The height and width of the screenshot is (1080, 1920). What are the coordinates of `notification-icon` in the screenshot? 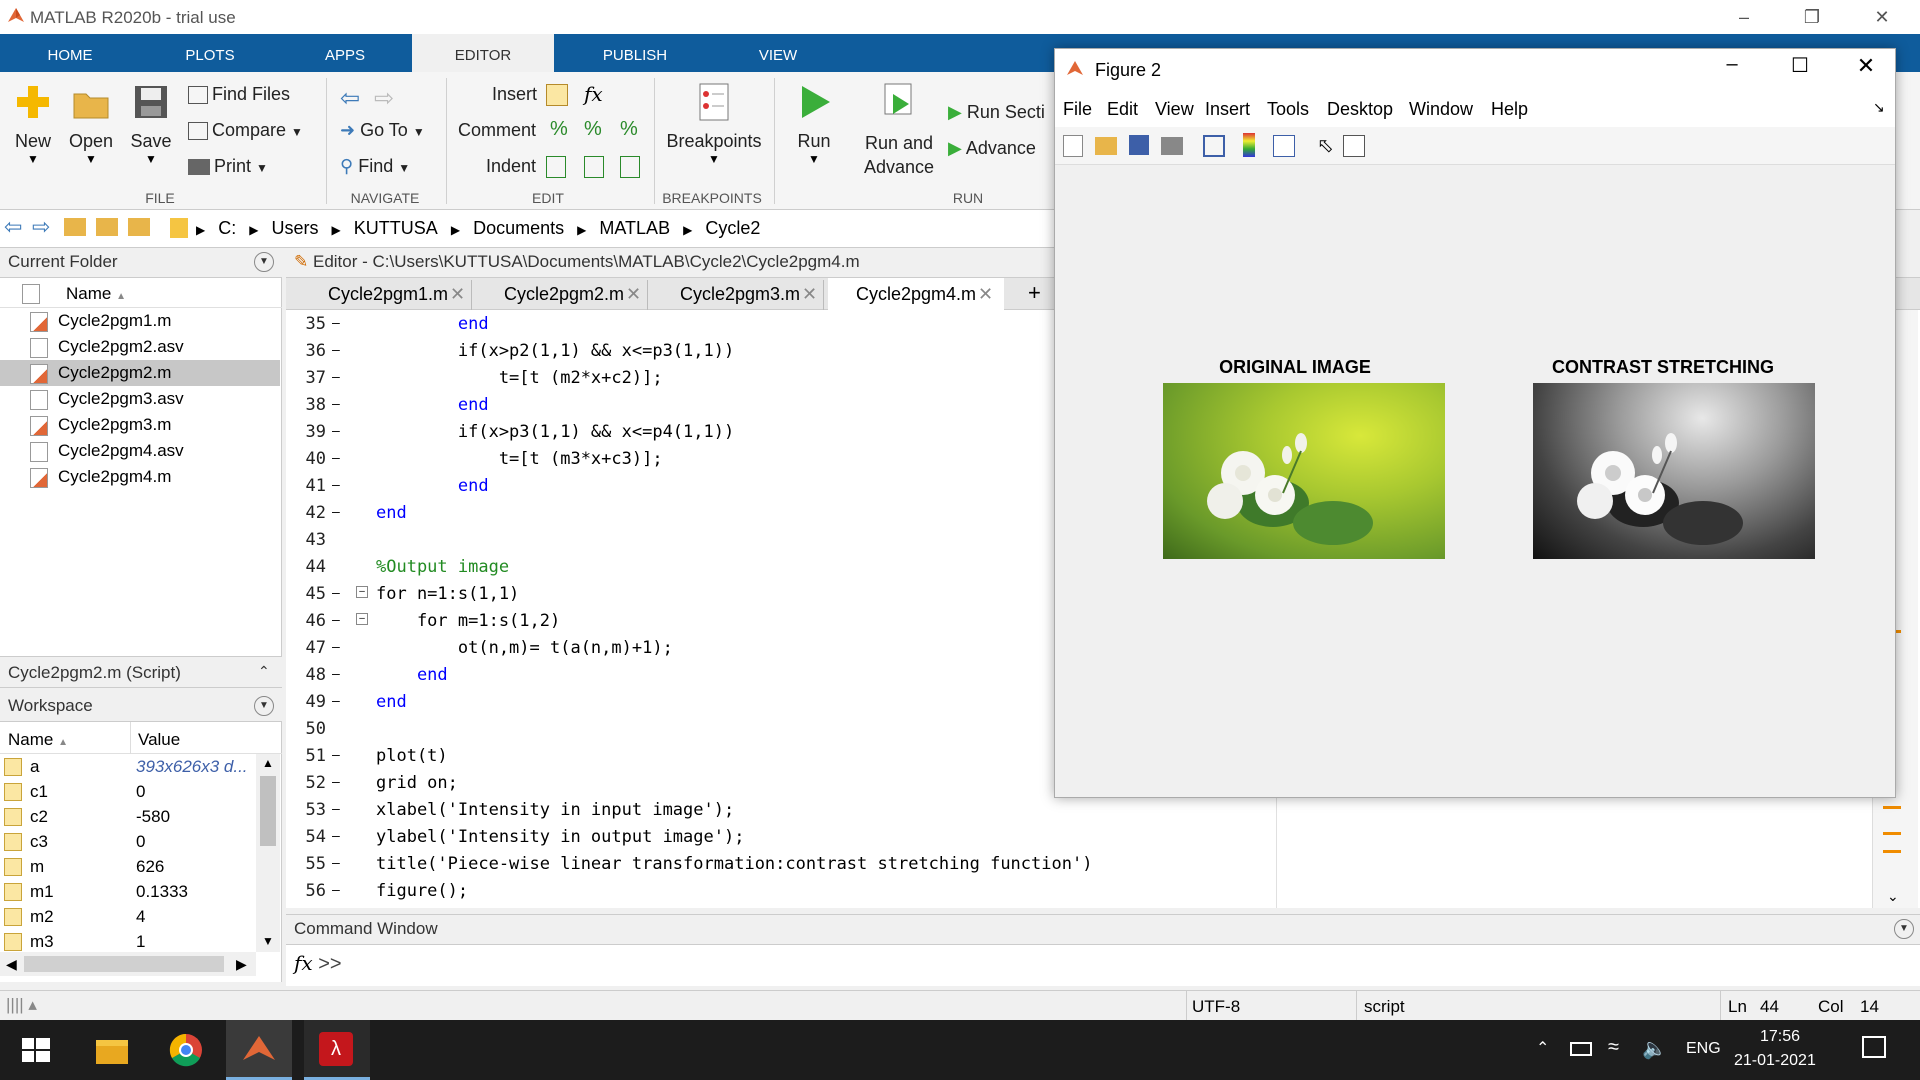 It's located at (1874, 1047).